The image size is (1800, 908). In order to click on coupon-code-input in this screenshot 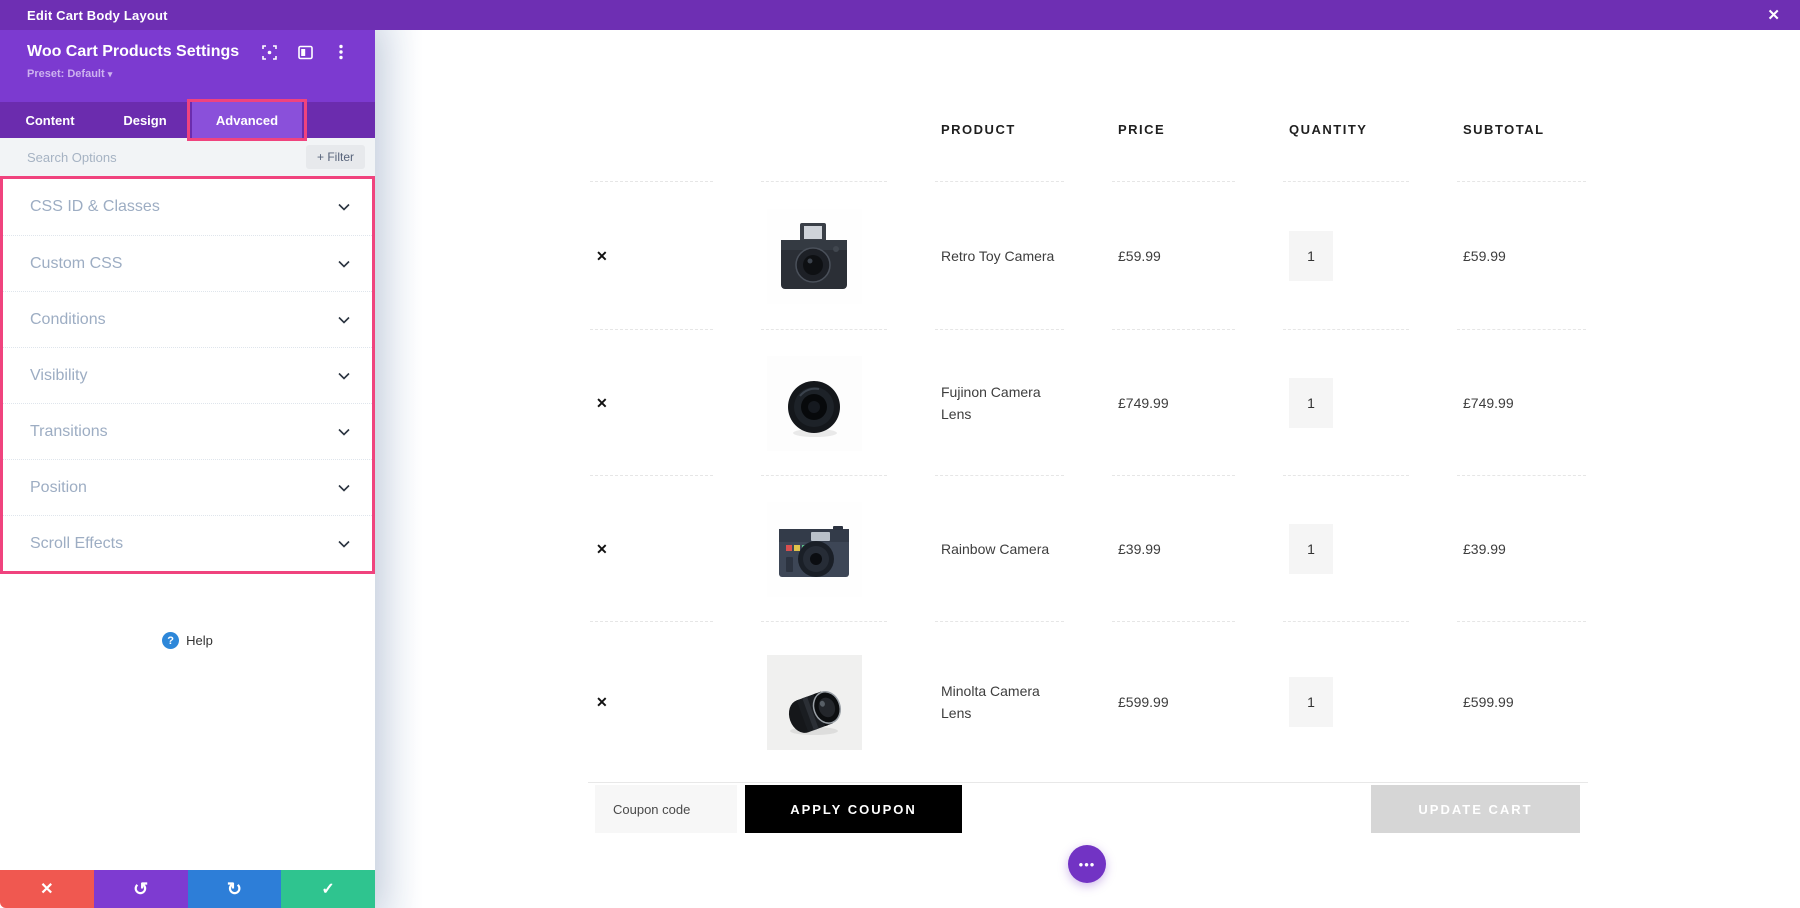, I will do `click(666, 809)`.